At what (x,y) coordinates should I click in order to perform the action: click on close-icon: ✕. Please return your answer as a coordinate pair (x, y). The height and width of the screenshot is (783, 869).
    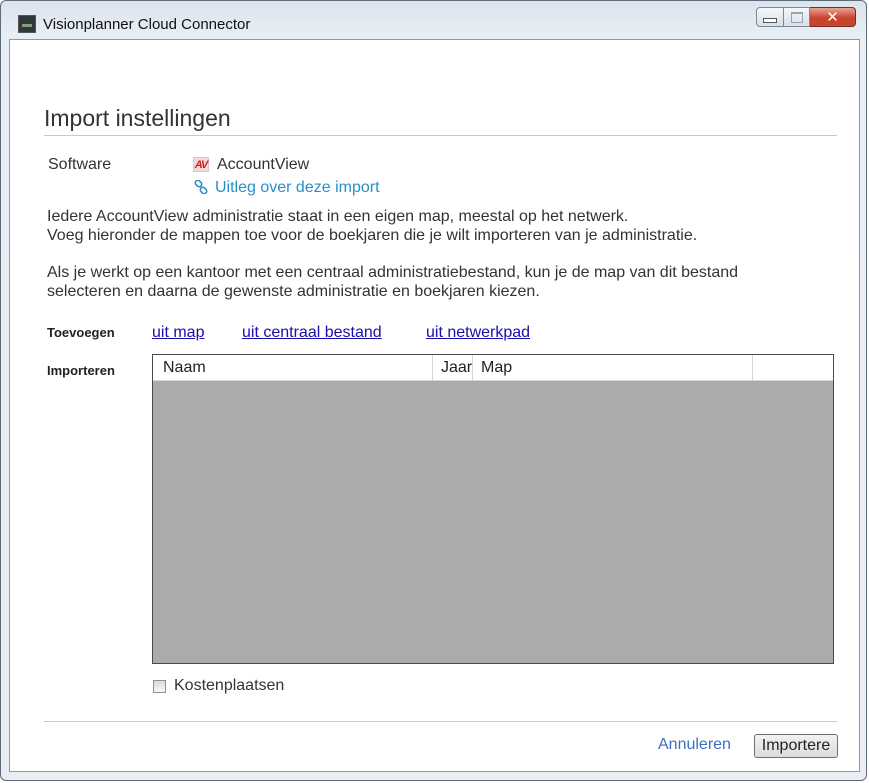
    Looking at the image, I should click on (832, 16).